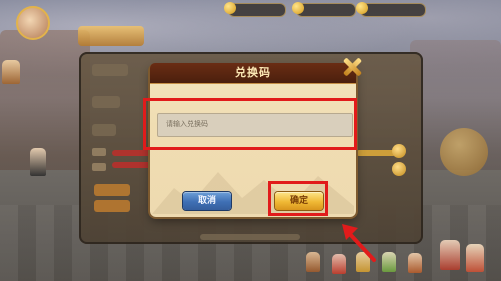 Image resolution: width=501 pixels, height=281 pixels. What do you see at coordinates (362, 8) in the screenshot?
I see `resource-3-icon` at bounding box center [362, 8].